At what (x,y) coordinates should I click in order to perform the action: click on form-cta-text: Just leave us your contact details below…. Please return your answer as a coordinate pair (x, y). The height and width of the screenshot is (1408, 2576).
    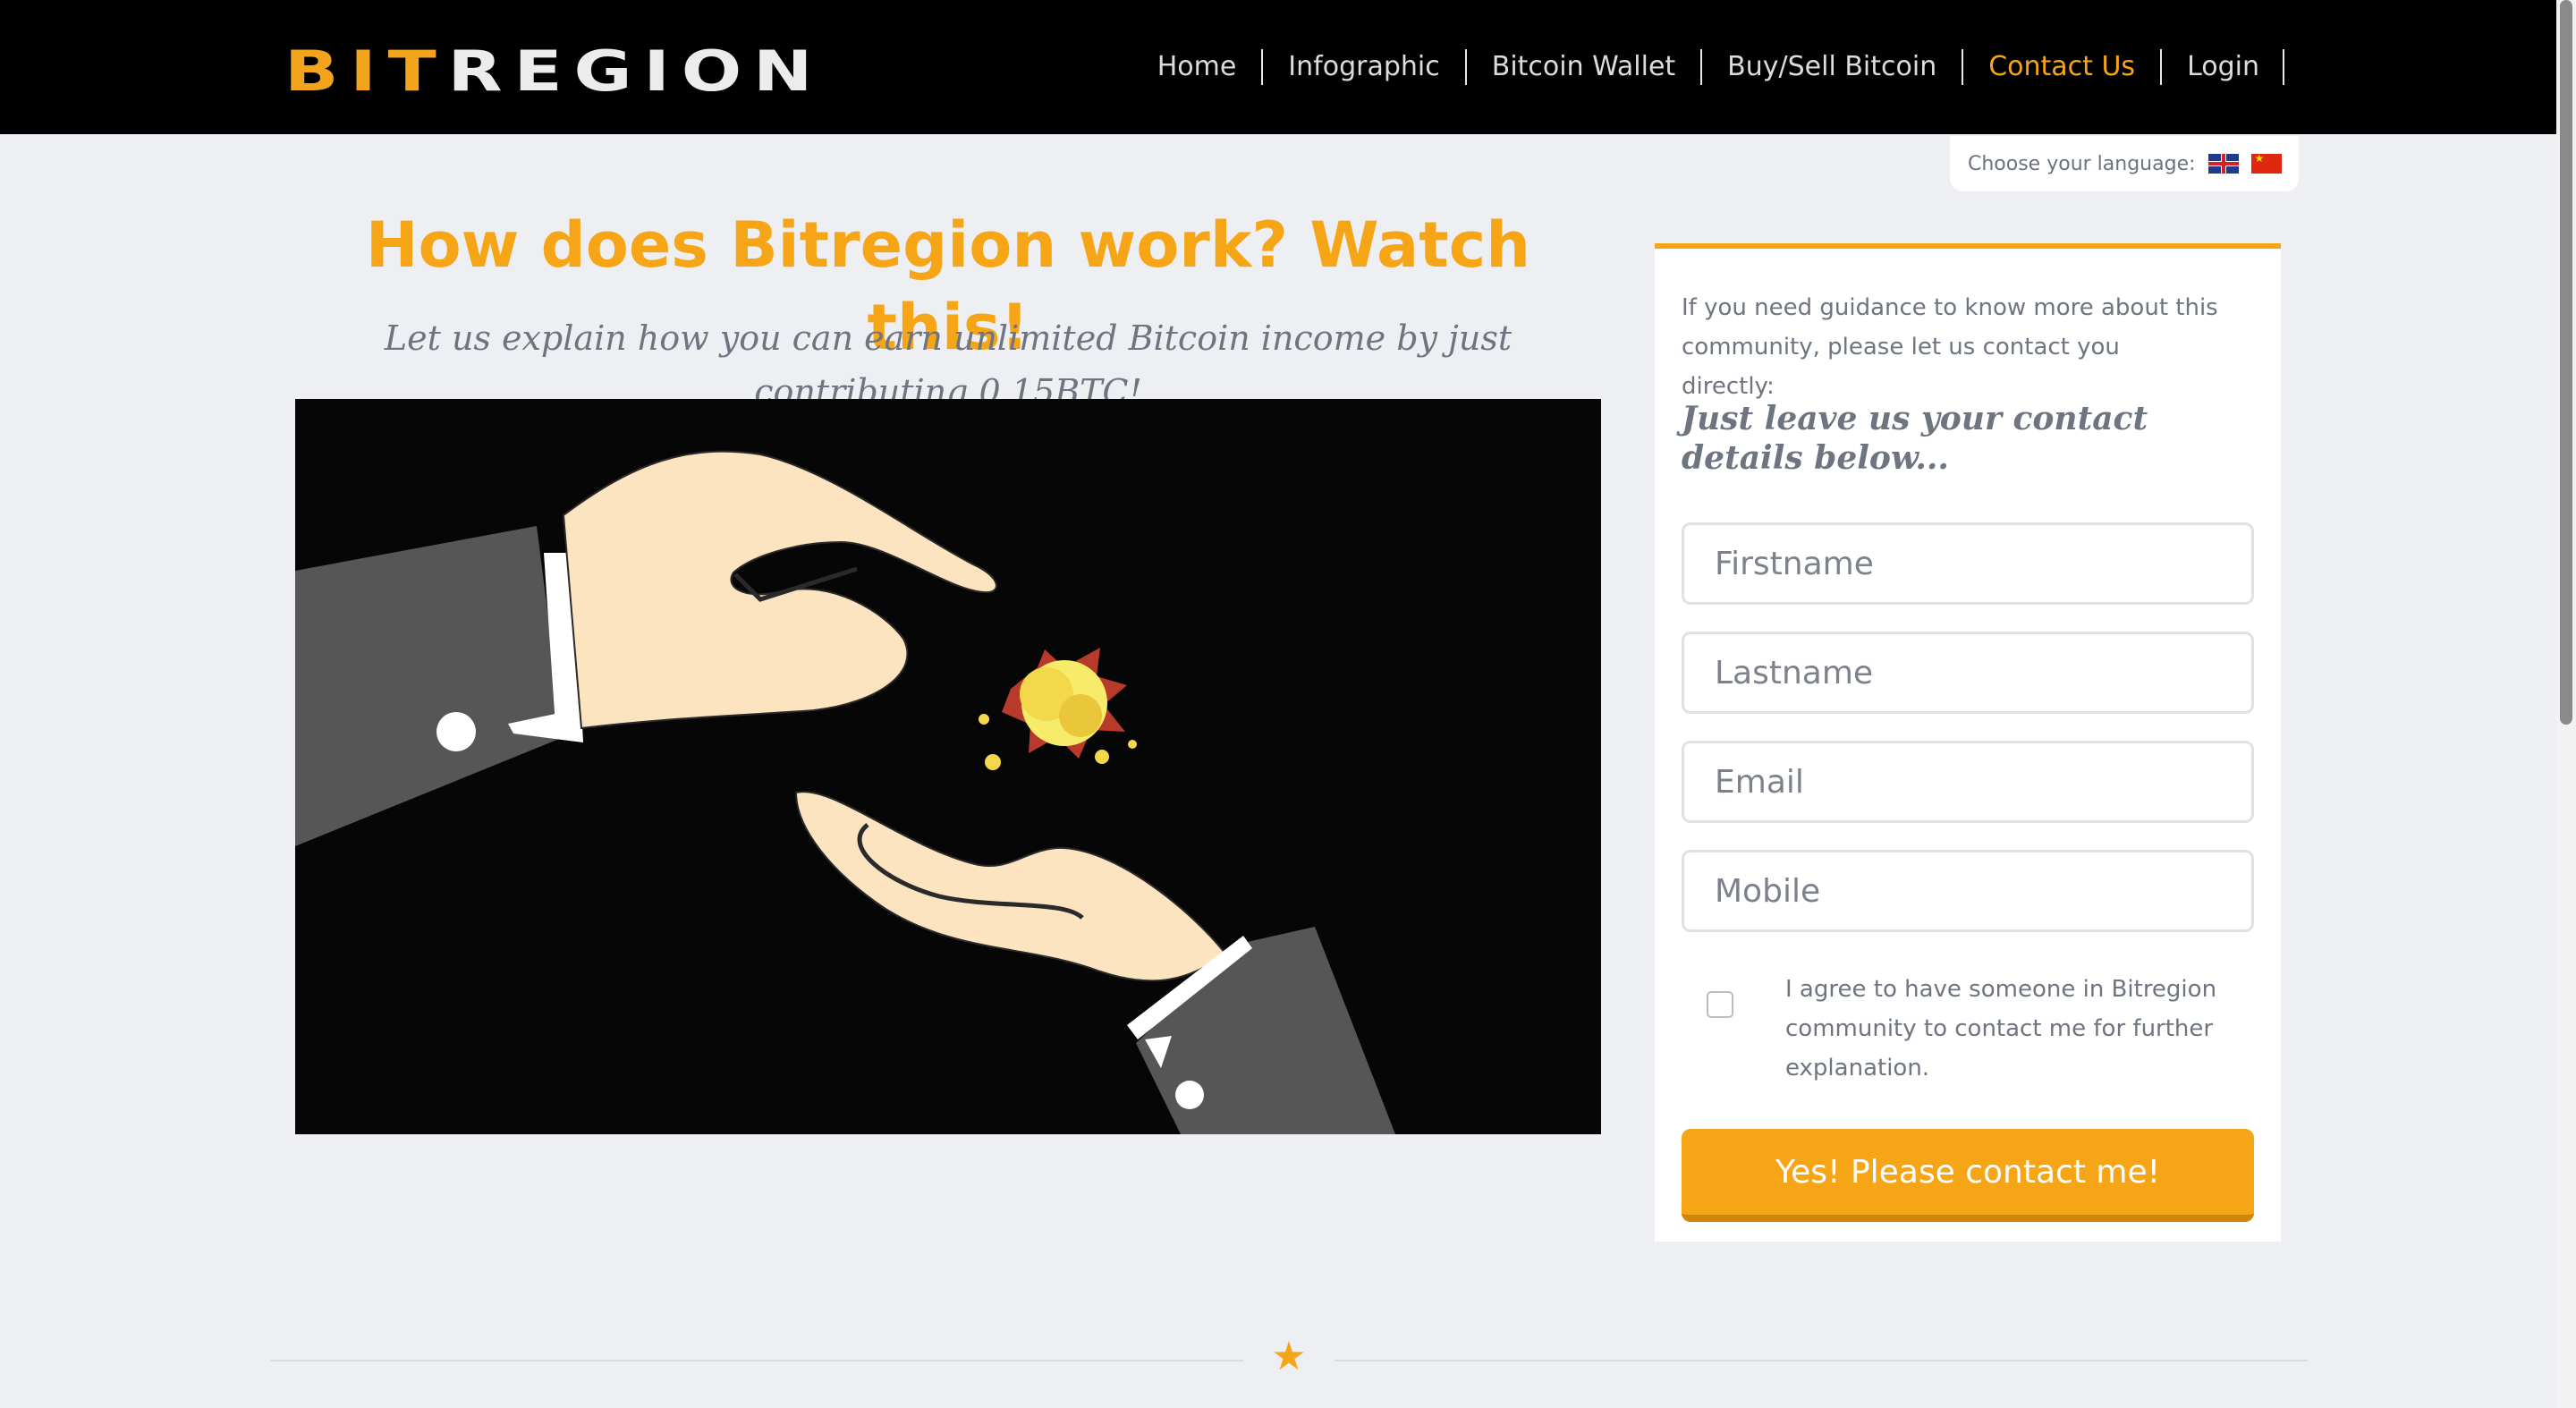
    Looking at the image, I should click on (1915, 439).